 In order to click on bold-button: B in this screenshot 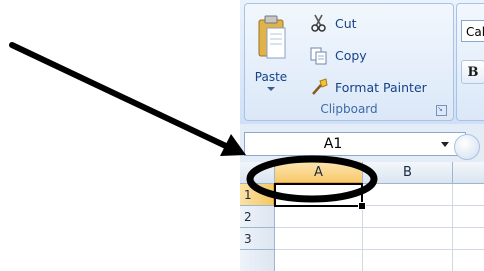, I will do `click(472, 72)`.